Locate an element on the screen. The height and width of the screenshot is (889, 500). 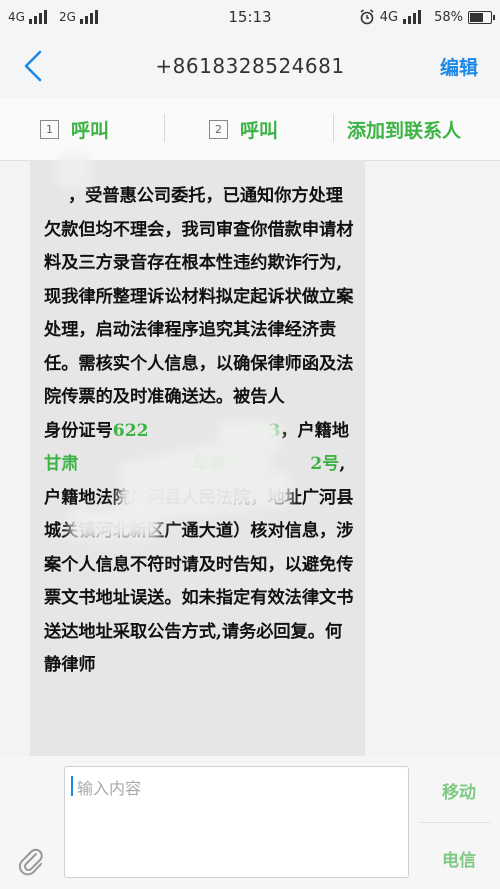
battery-icon is located at coordinates (481, 17).